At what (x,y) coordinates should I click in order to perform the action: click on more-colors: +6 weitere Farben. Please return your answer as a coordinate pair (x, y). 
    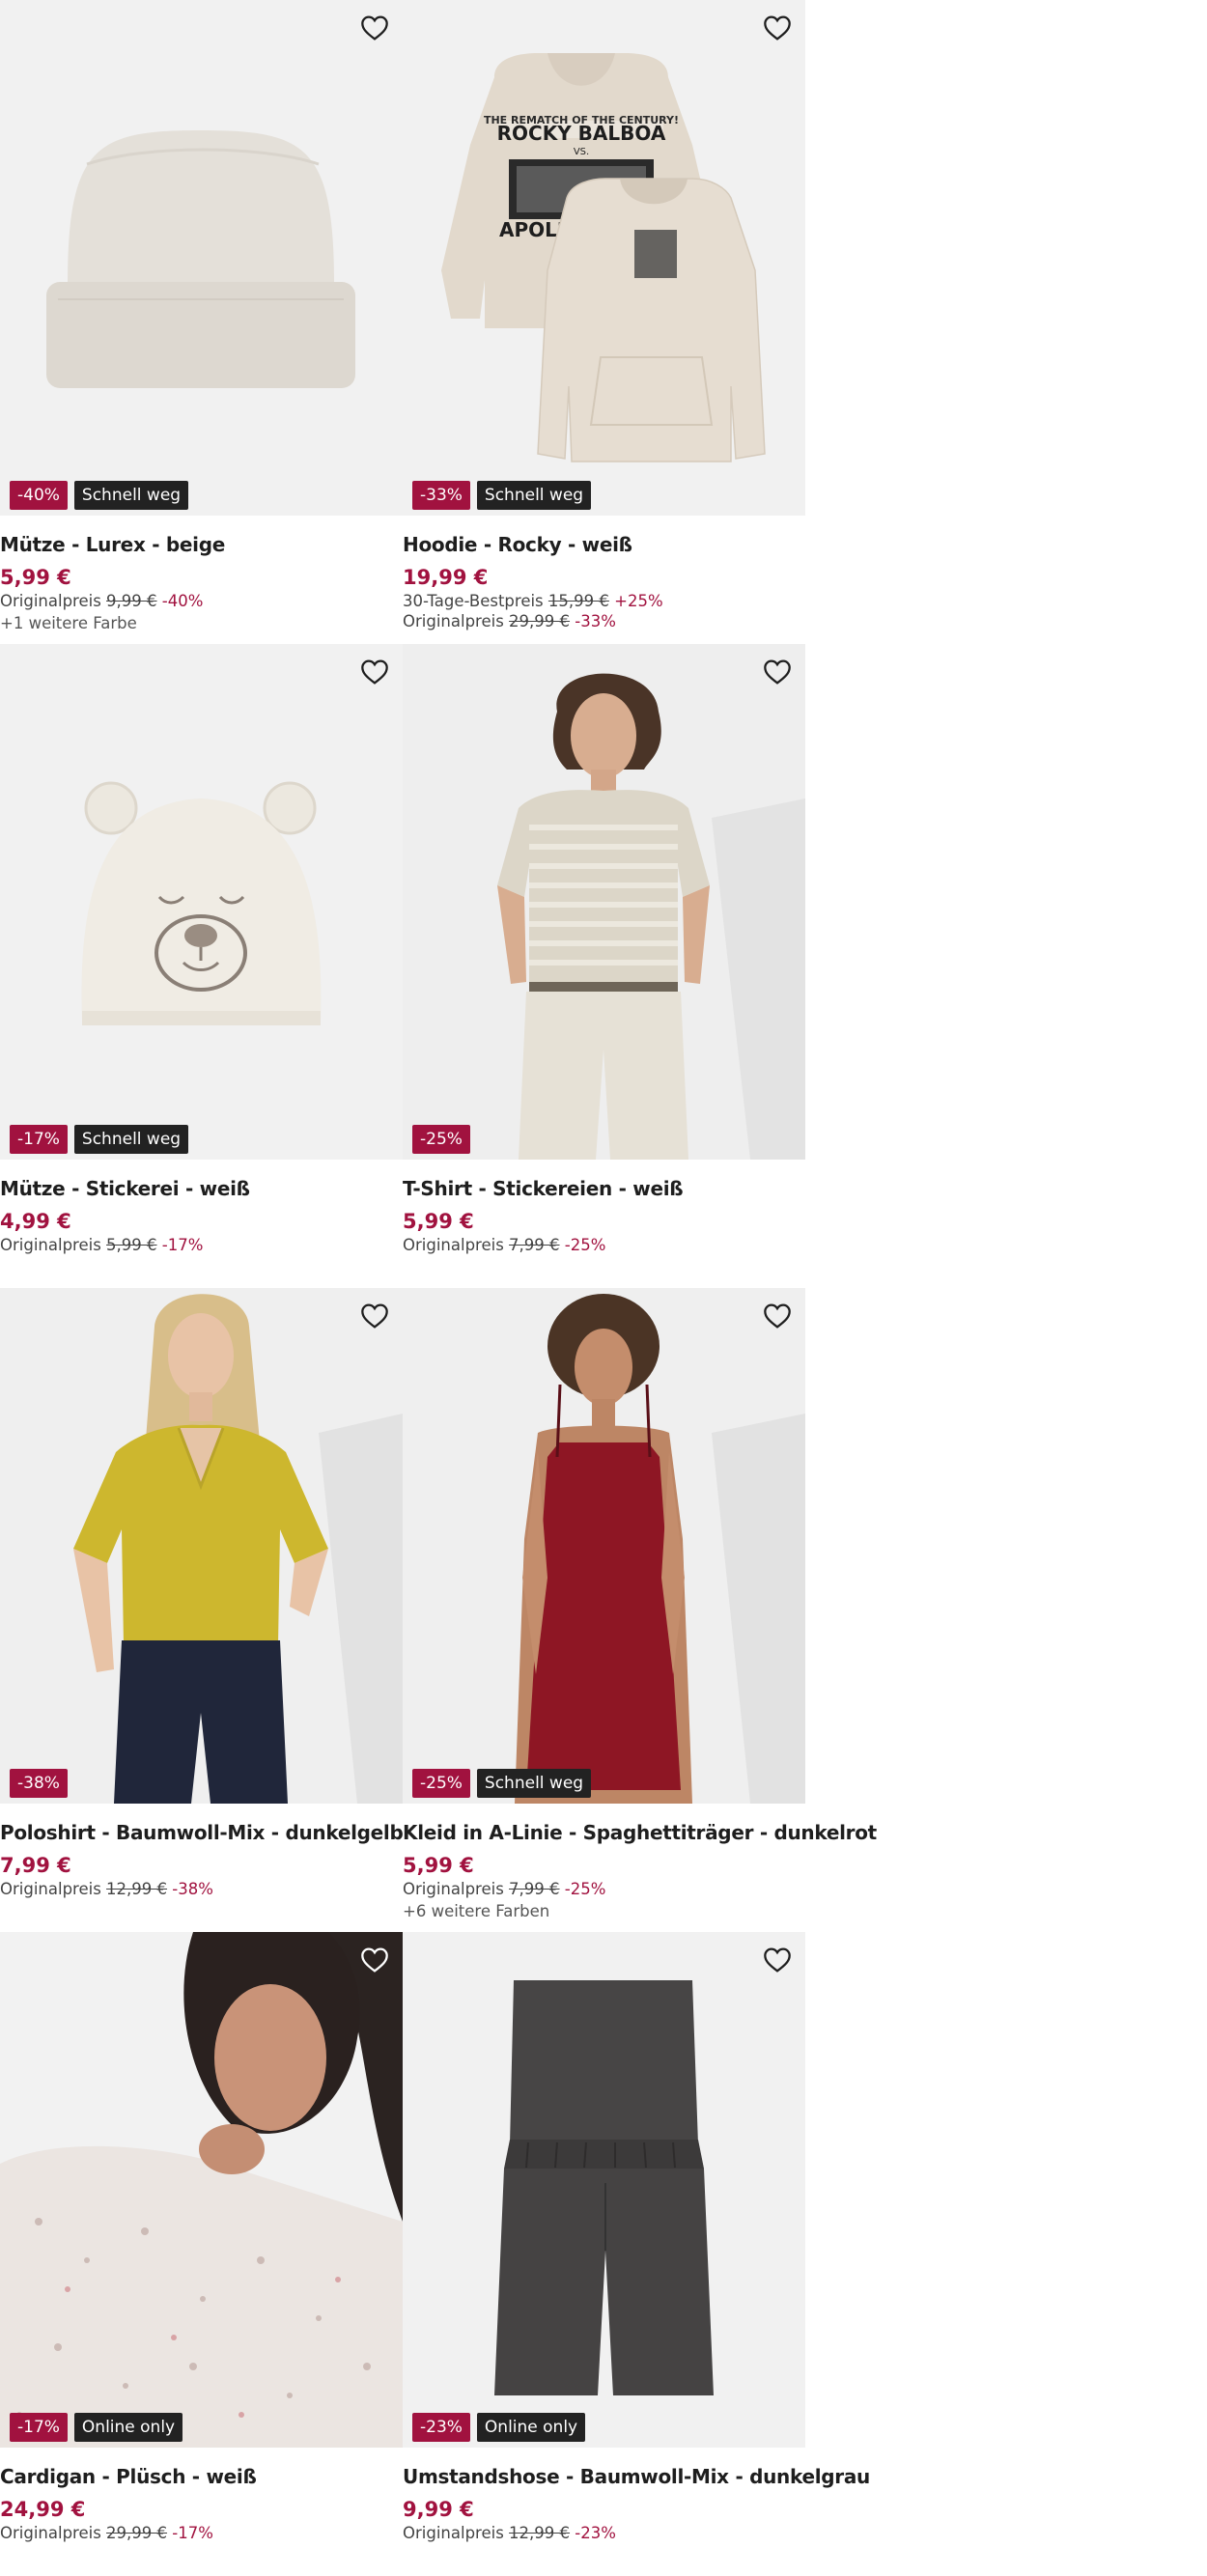
    Looking at the image, I should click on (604, 1911).